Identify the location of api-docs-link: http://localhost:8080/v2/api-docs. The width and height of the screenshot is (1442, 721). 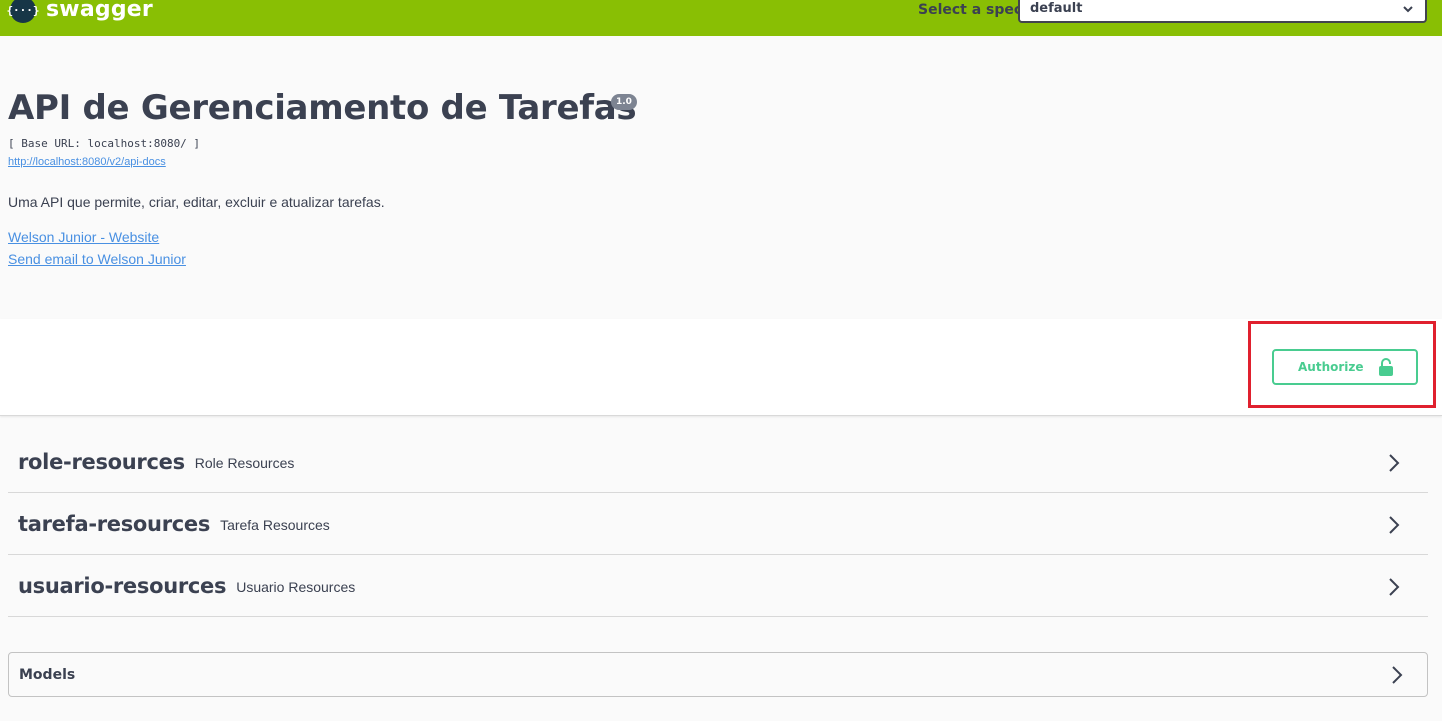
(87, 162).